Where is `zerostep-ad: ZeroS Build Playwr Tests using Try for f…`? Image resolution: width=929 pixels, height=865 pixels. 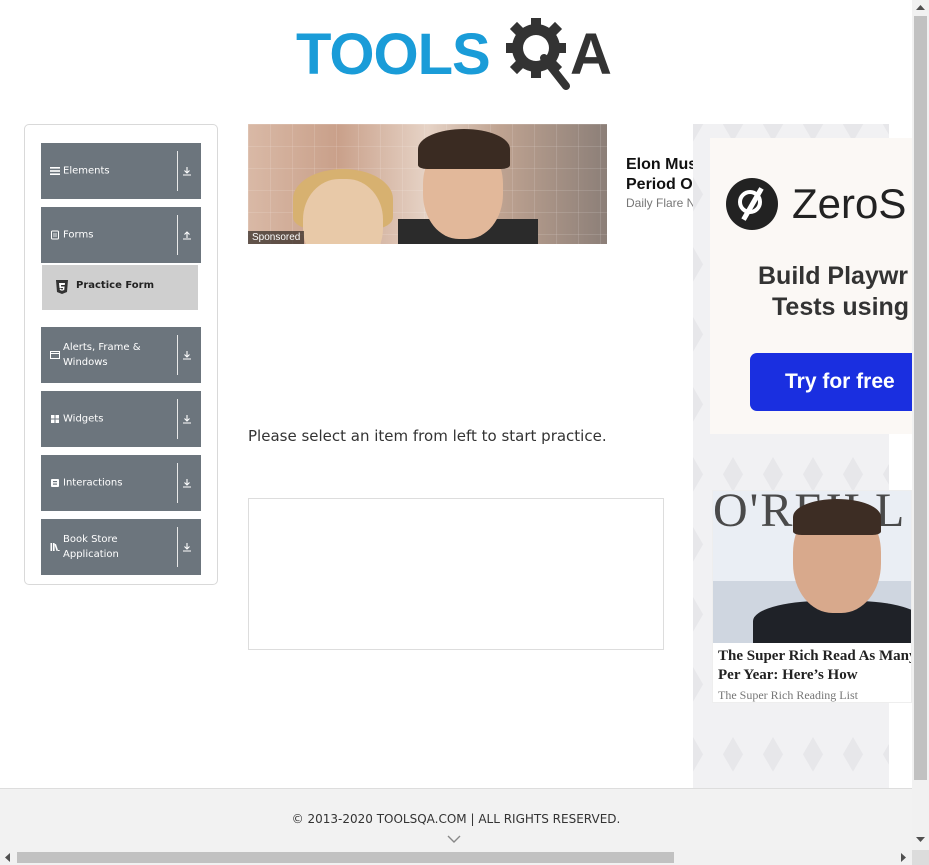
zerostep-ad: ZeroS Build Playwr Tests using Try for f… is located at coordinates (811, 286).